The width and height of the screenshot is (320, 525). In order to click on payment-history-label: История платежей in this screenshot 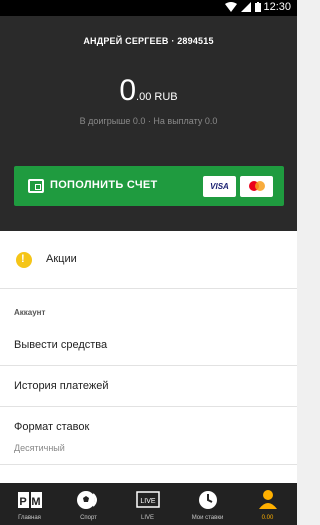, I will do `click(61, 386)`.